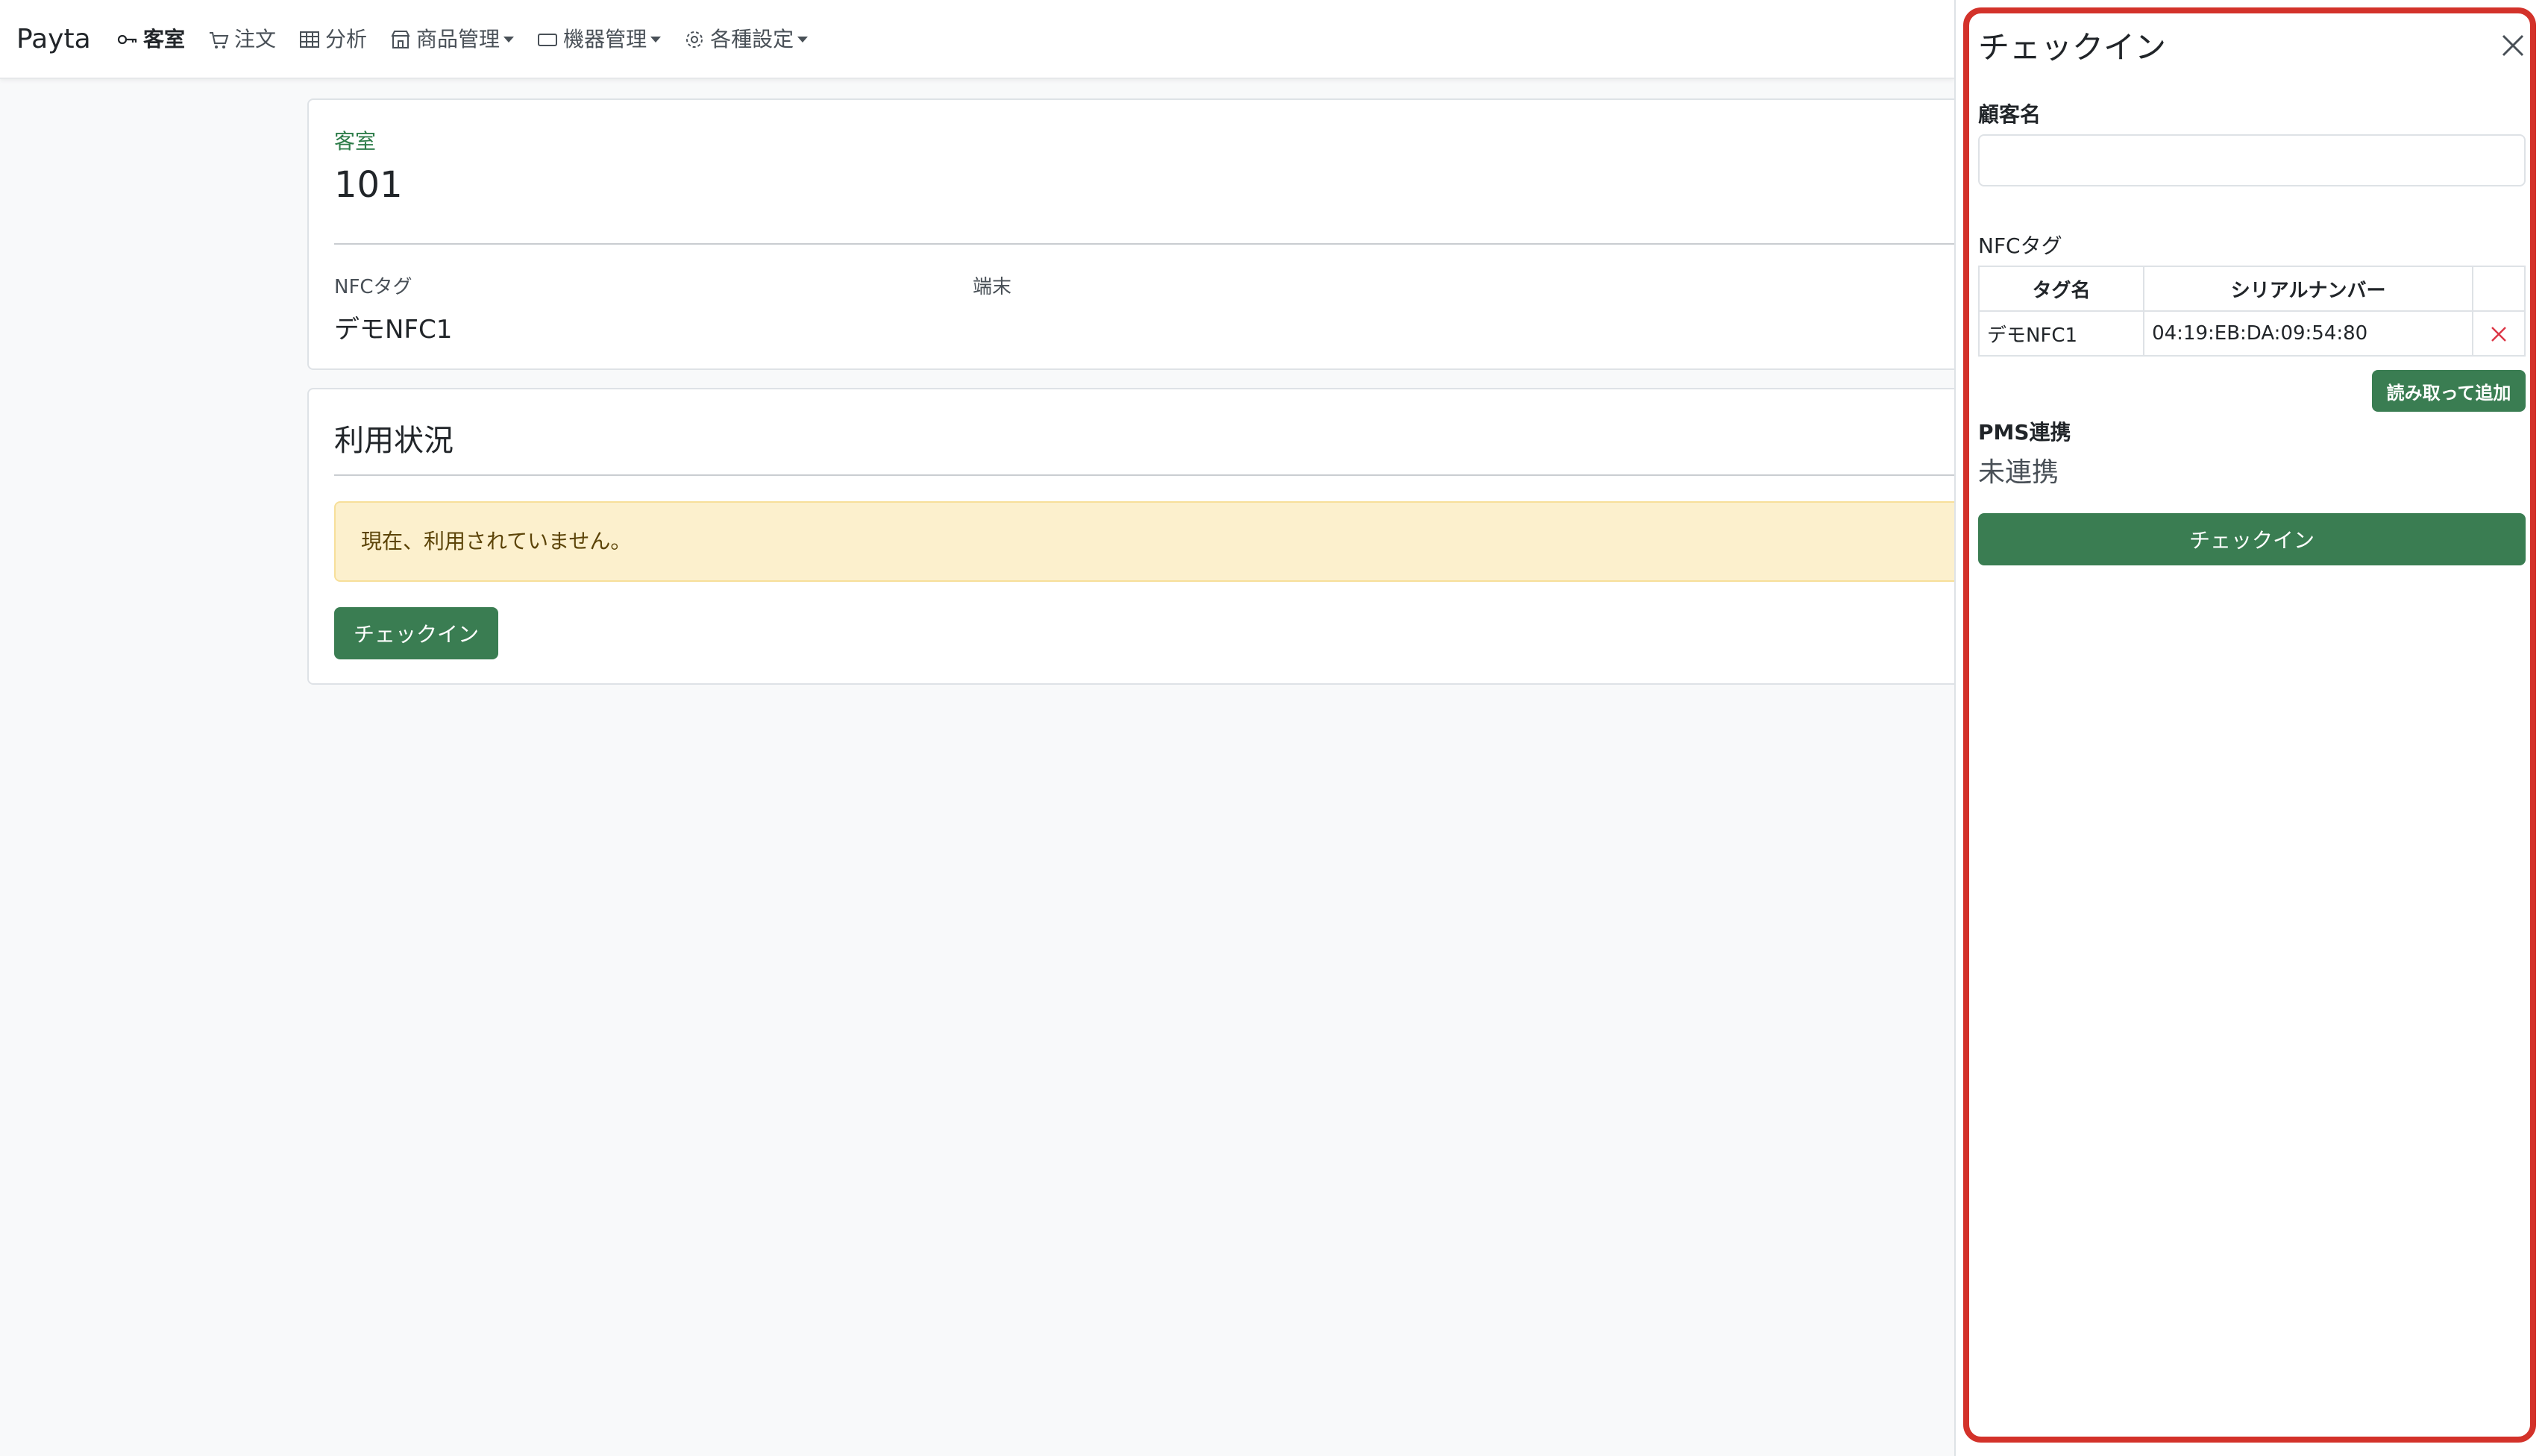 This screenshot has height=1456, width=2545. What do you see at coordinates (164, 39) in the screenshot?
I see `nav-item-label: 客室` at bounding box center [164, 39].